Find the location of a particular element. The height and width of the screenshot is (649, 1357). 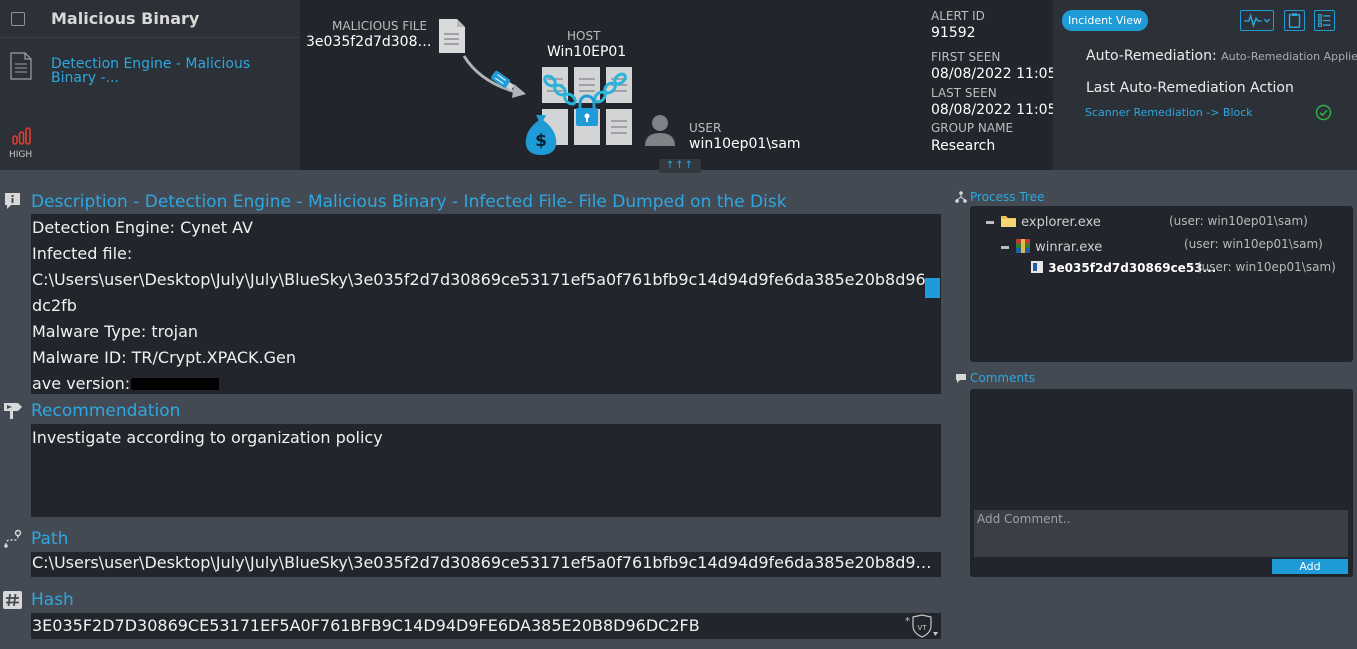

process-node-winrar: winrar.exe is located at coordinates (1051, 246).